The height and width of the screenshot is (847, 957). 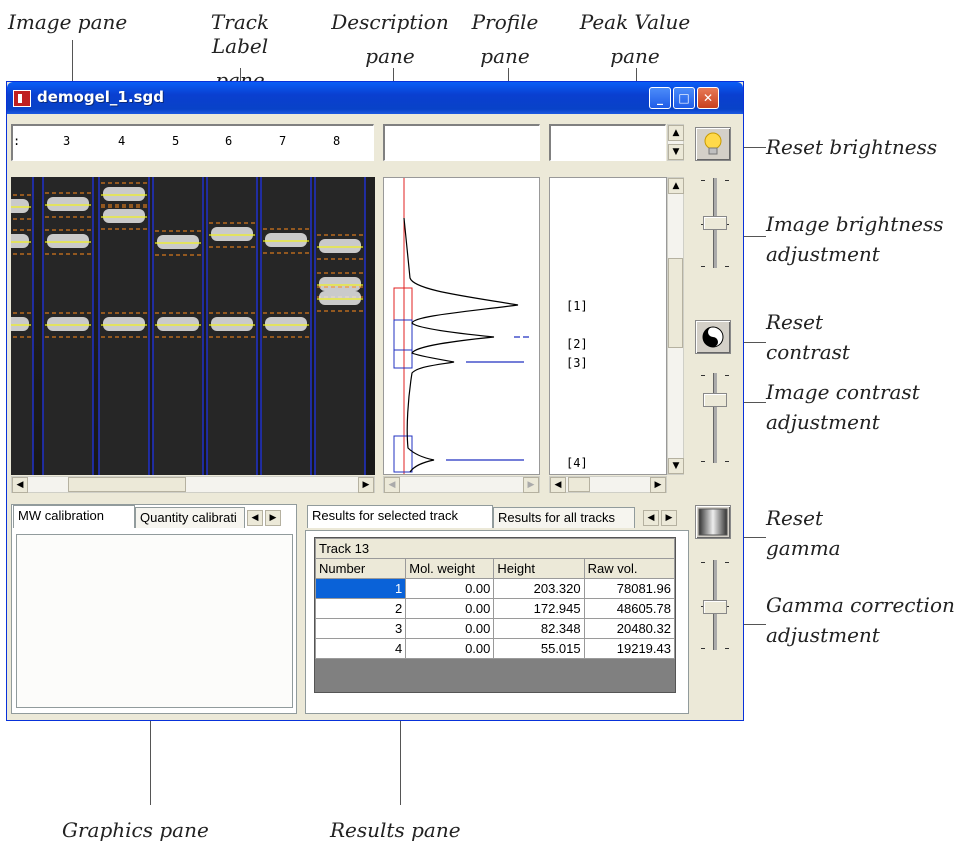 I want to click on tab-quantity-calibration: Quantity calibrati, so click(x=190, y=517).